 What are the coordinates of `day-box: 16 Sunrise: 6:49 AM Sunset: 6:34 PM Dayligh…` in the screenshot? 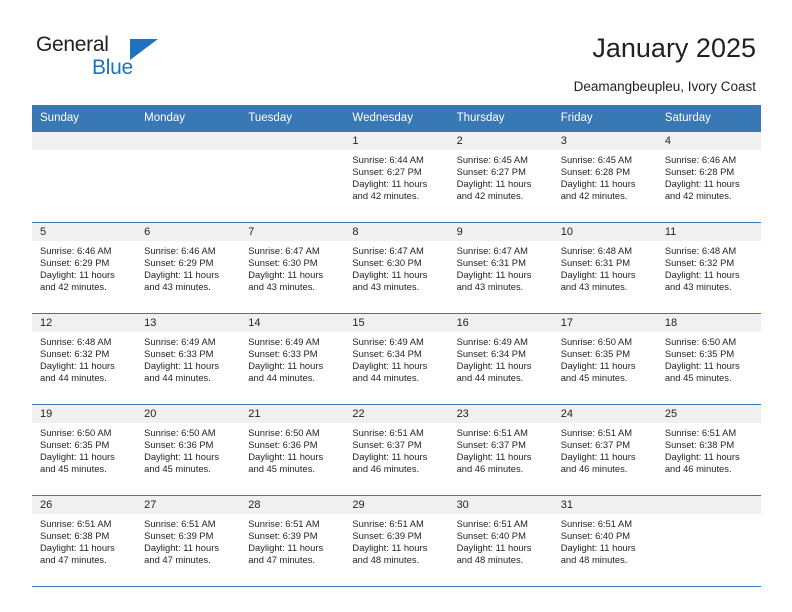 It's located at (500, 359).